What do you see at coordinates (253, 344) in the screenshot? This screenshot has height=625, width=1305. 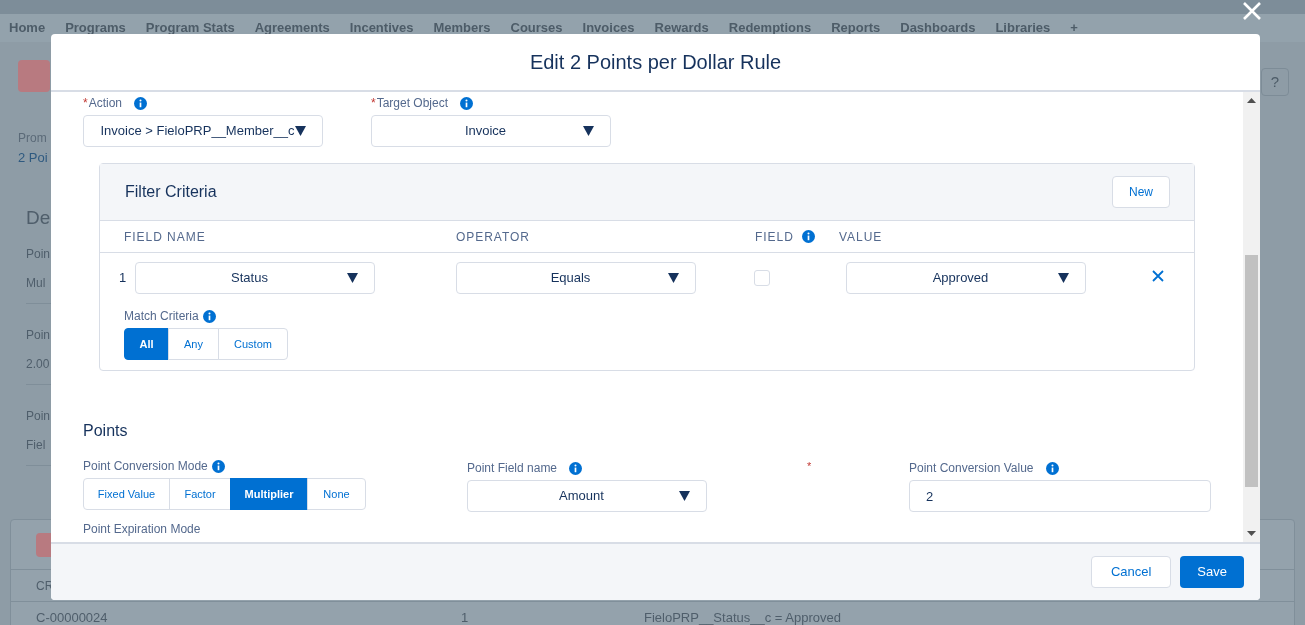 I see `segmented-option: Custom` at bounding box center [253, 344].